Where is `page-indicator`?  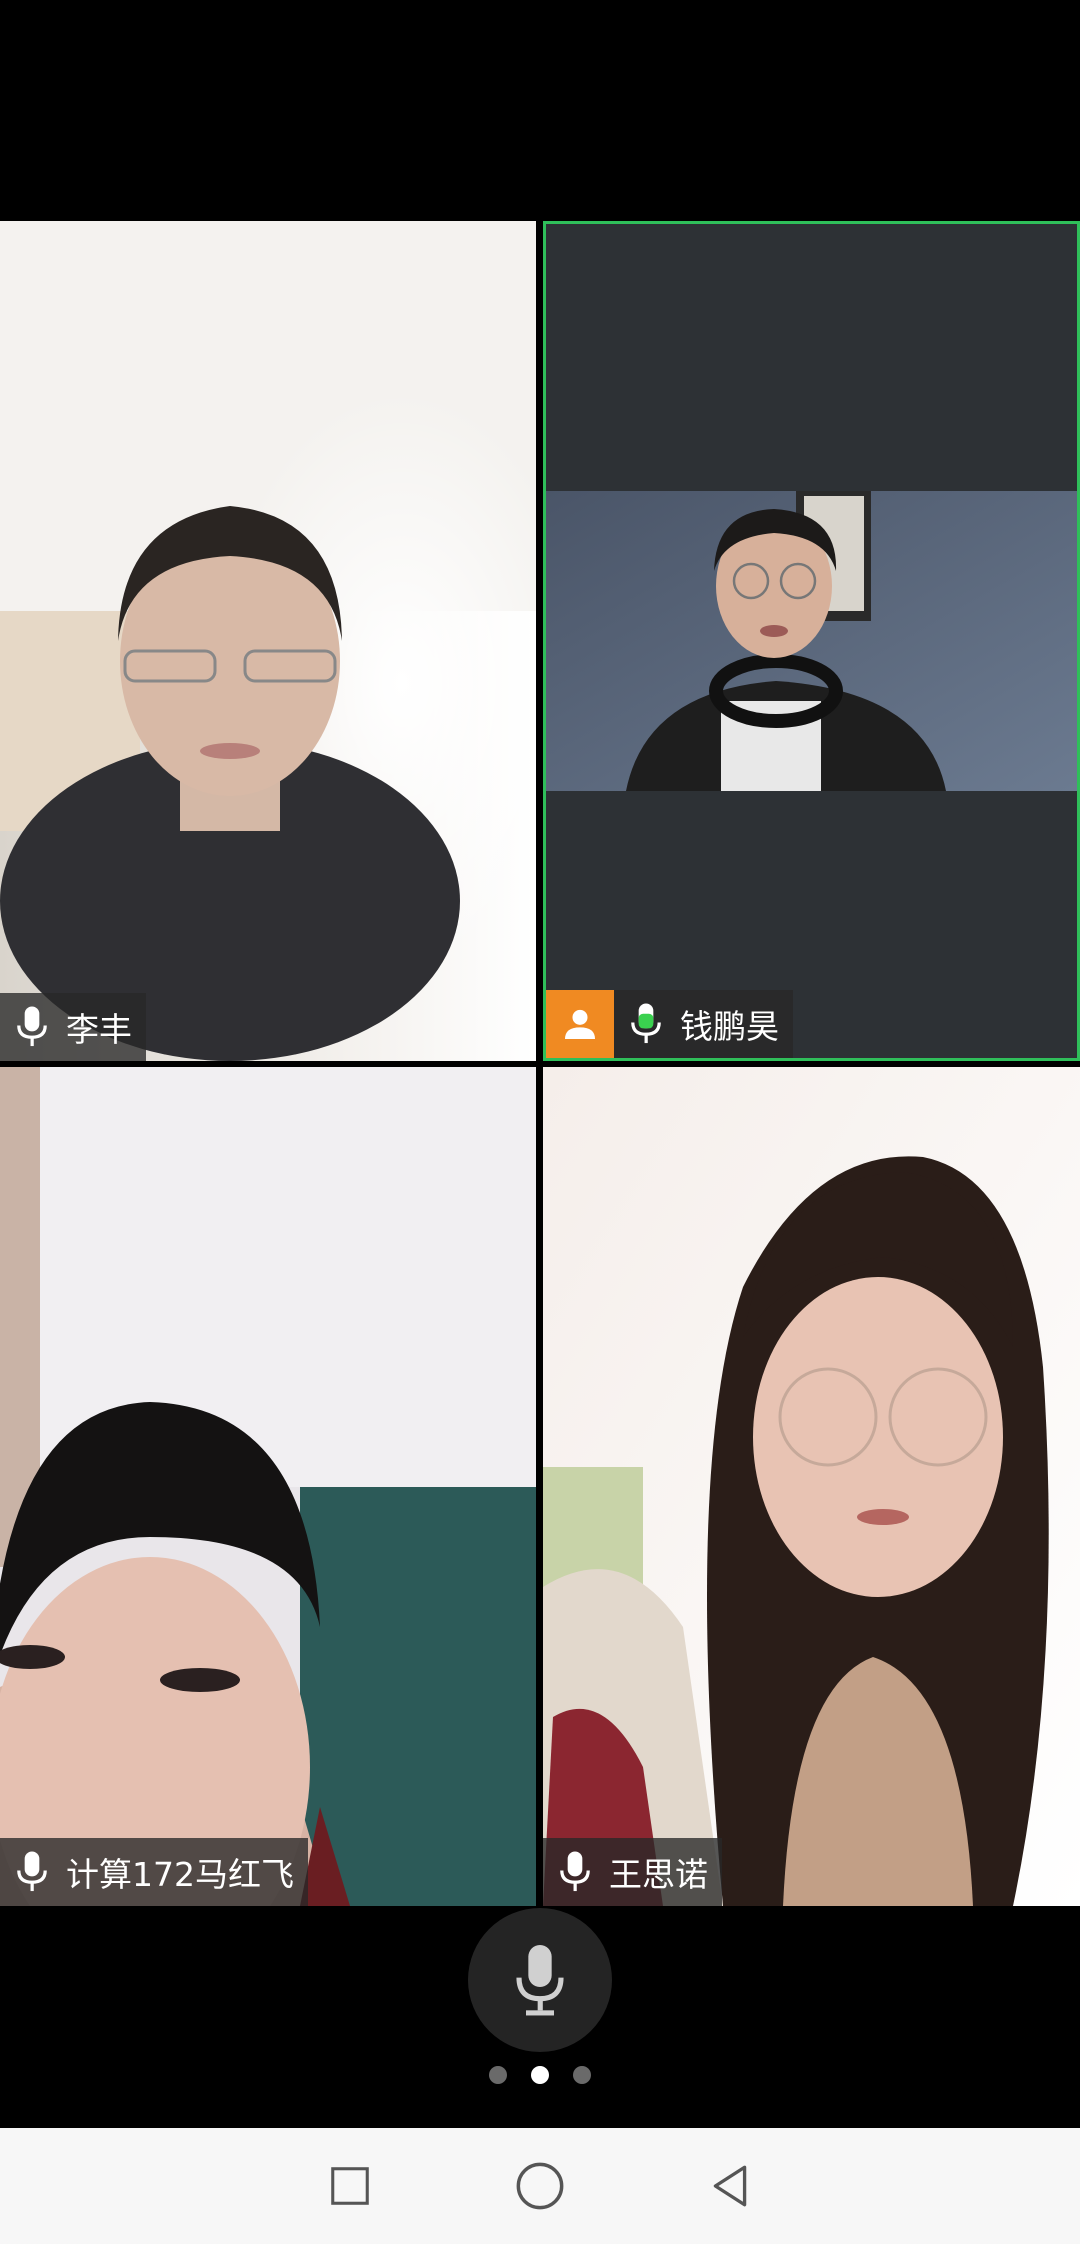
page-indicator is located at coordinates (540, 2075).